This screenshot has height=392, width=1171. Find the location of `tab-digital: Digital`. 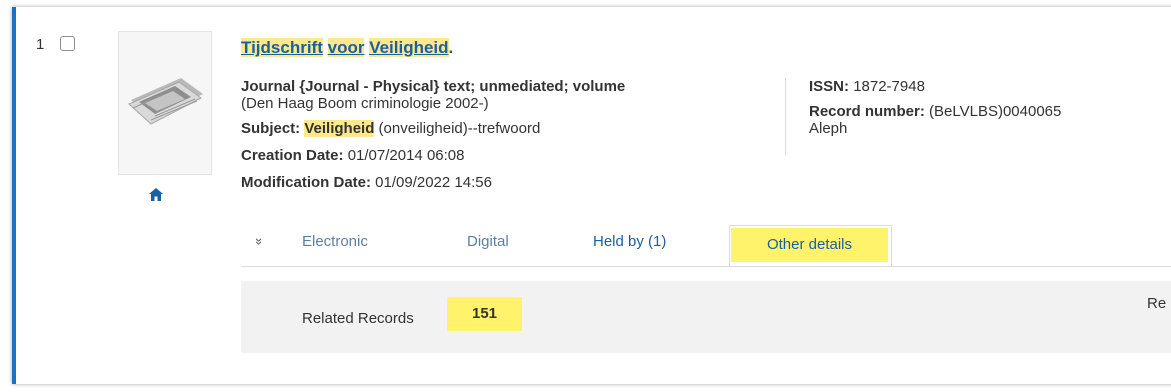

tab-digital: Digital is located at coordinates (488, 241).